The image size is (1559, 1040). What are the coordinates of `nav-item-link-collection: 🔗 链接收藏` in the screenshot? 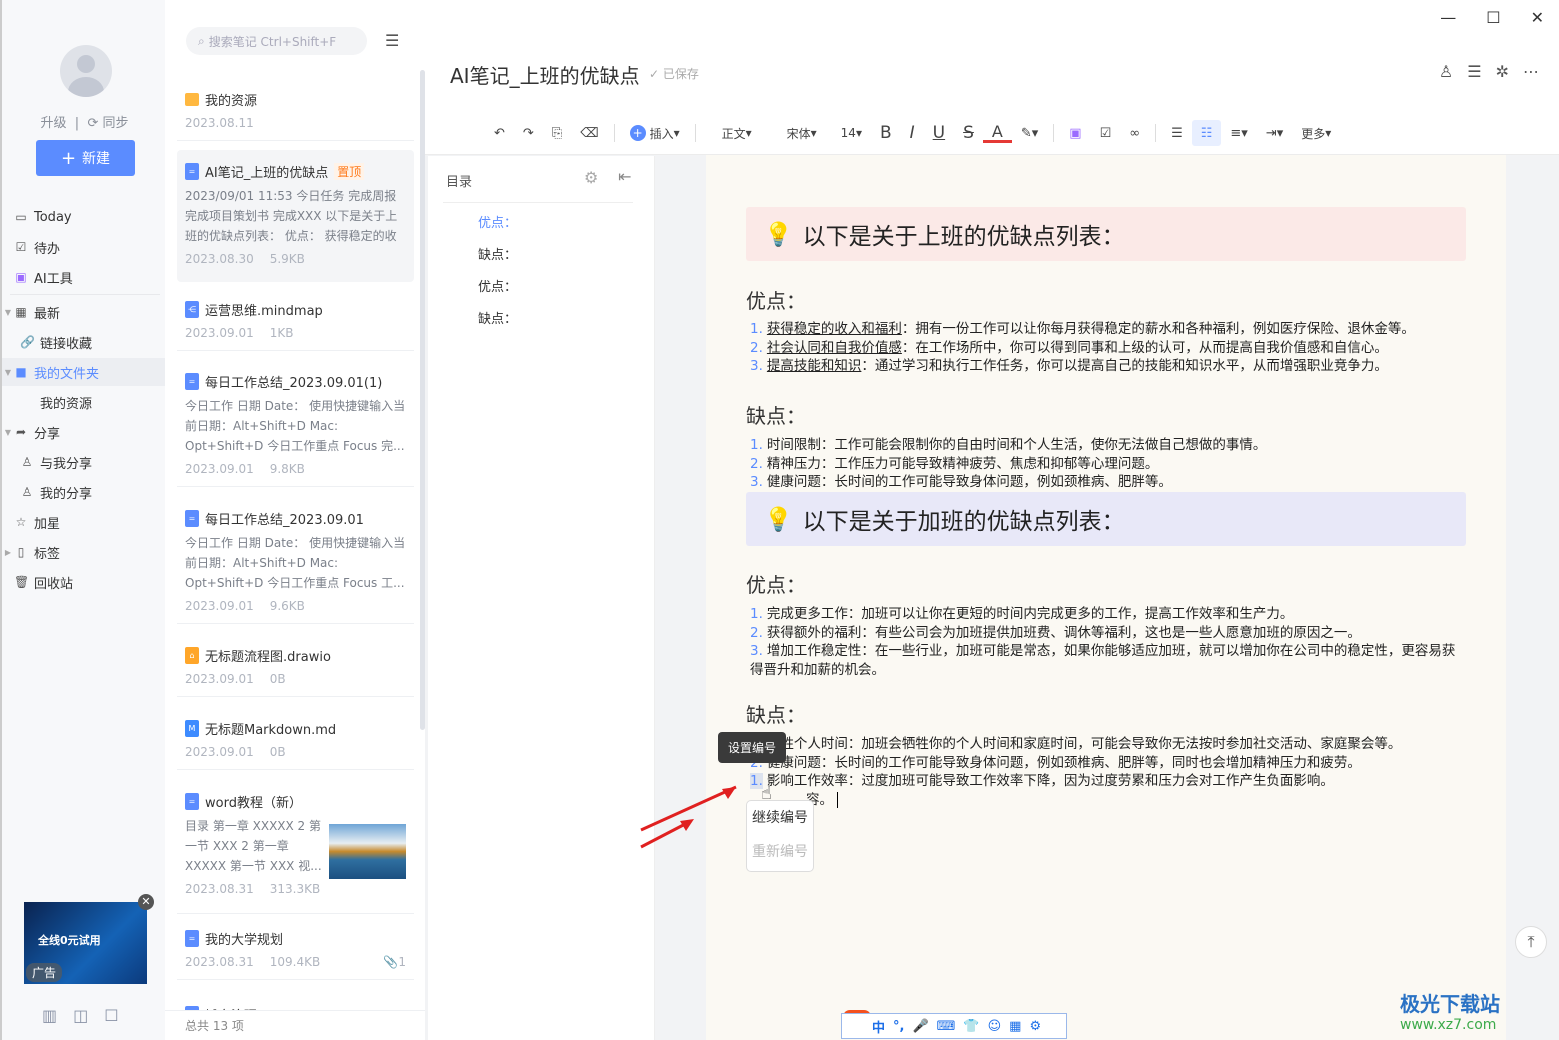 It's located at (84, 342).